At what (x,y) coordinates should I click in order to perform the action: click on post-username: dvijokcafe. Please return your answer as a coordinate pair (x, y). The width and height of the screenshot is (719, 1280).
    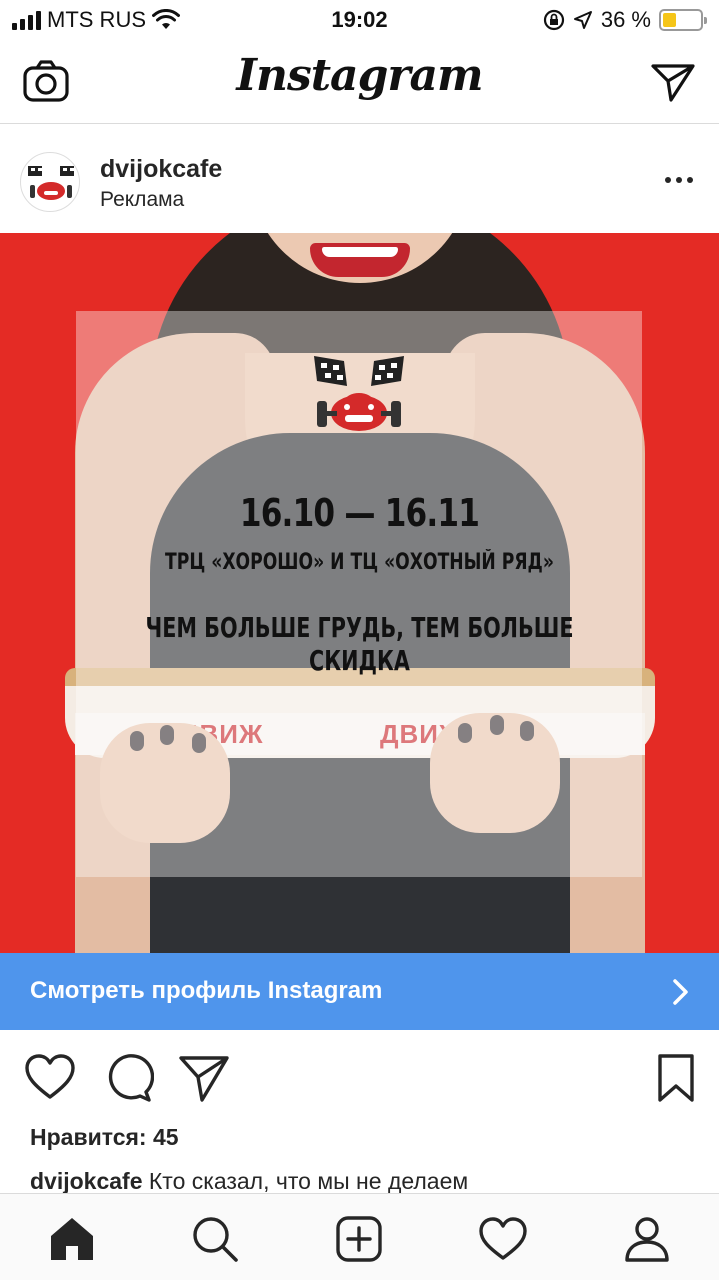
    Looking at the image, I should click on (161, 169).